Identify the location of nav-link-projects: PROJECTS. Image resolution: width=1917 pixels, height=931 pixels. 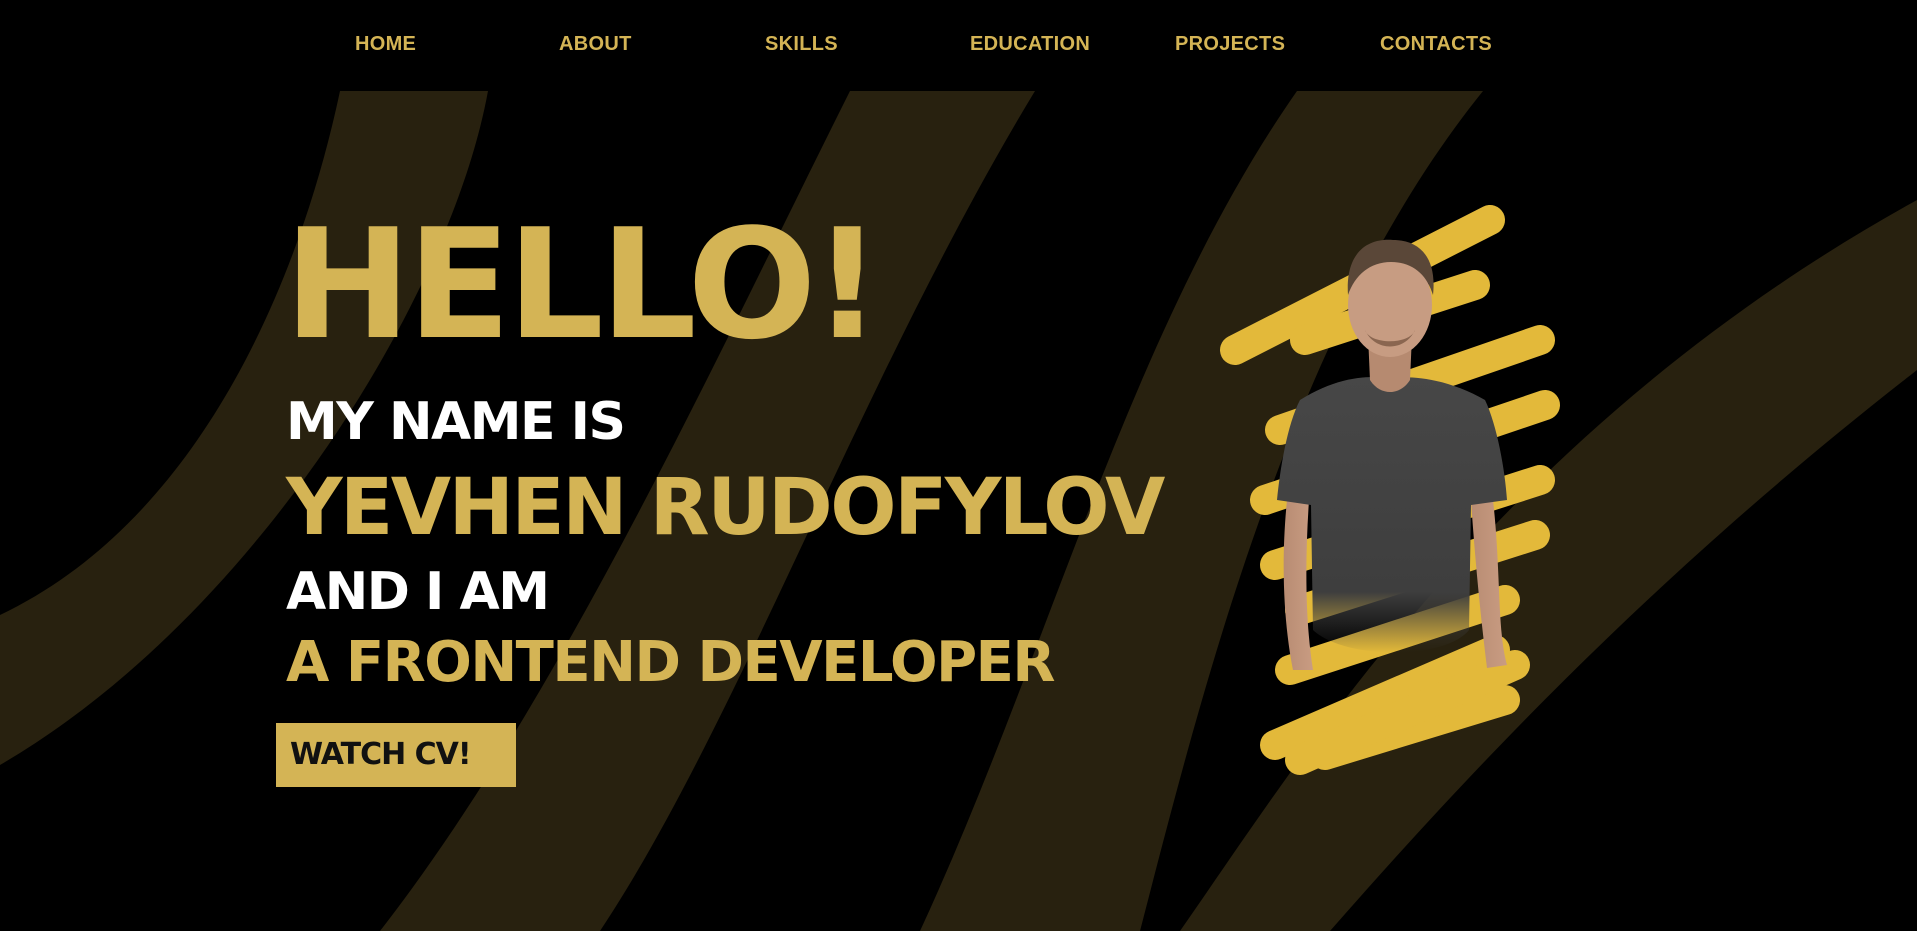
(1230, 44).